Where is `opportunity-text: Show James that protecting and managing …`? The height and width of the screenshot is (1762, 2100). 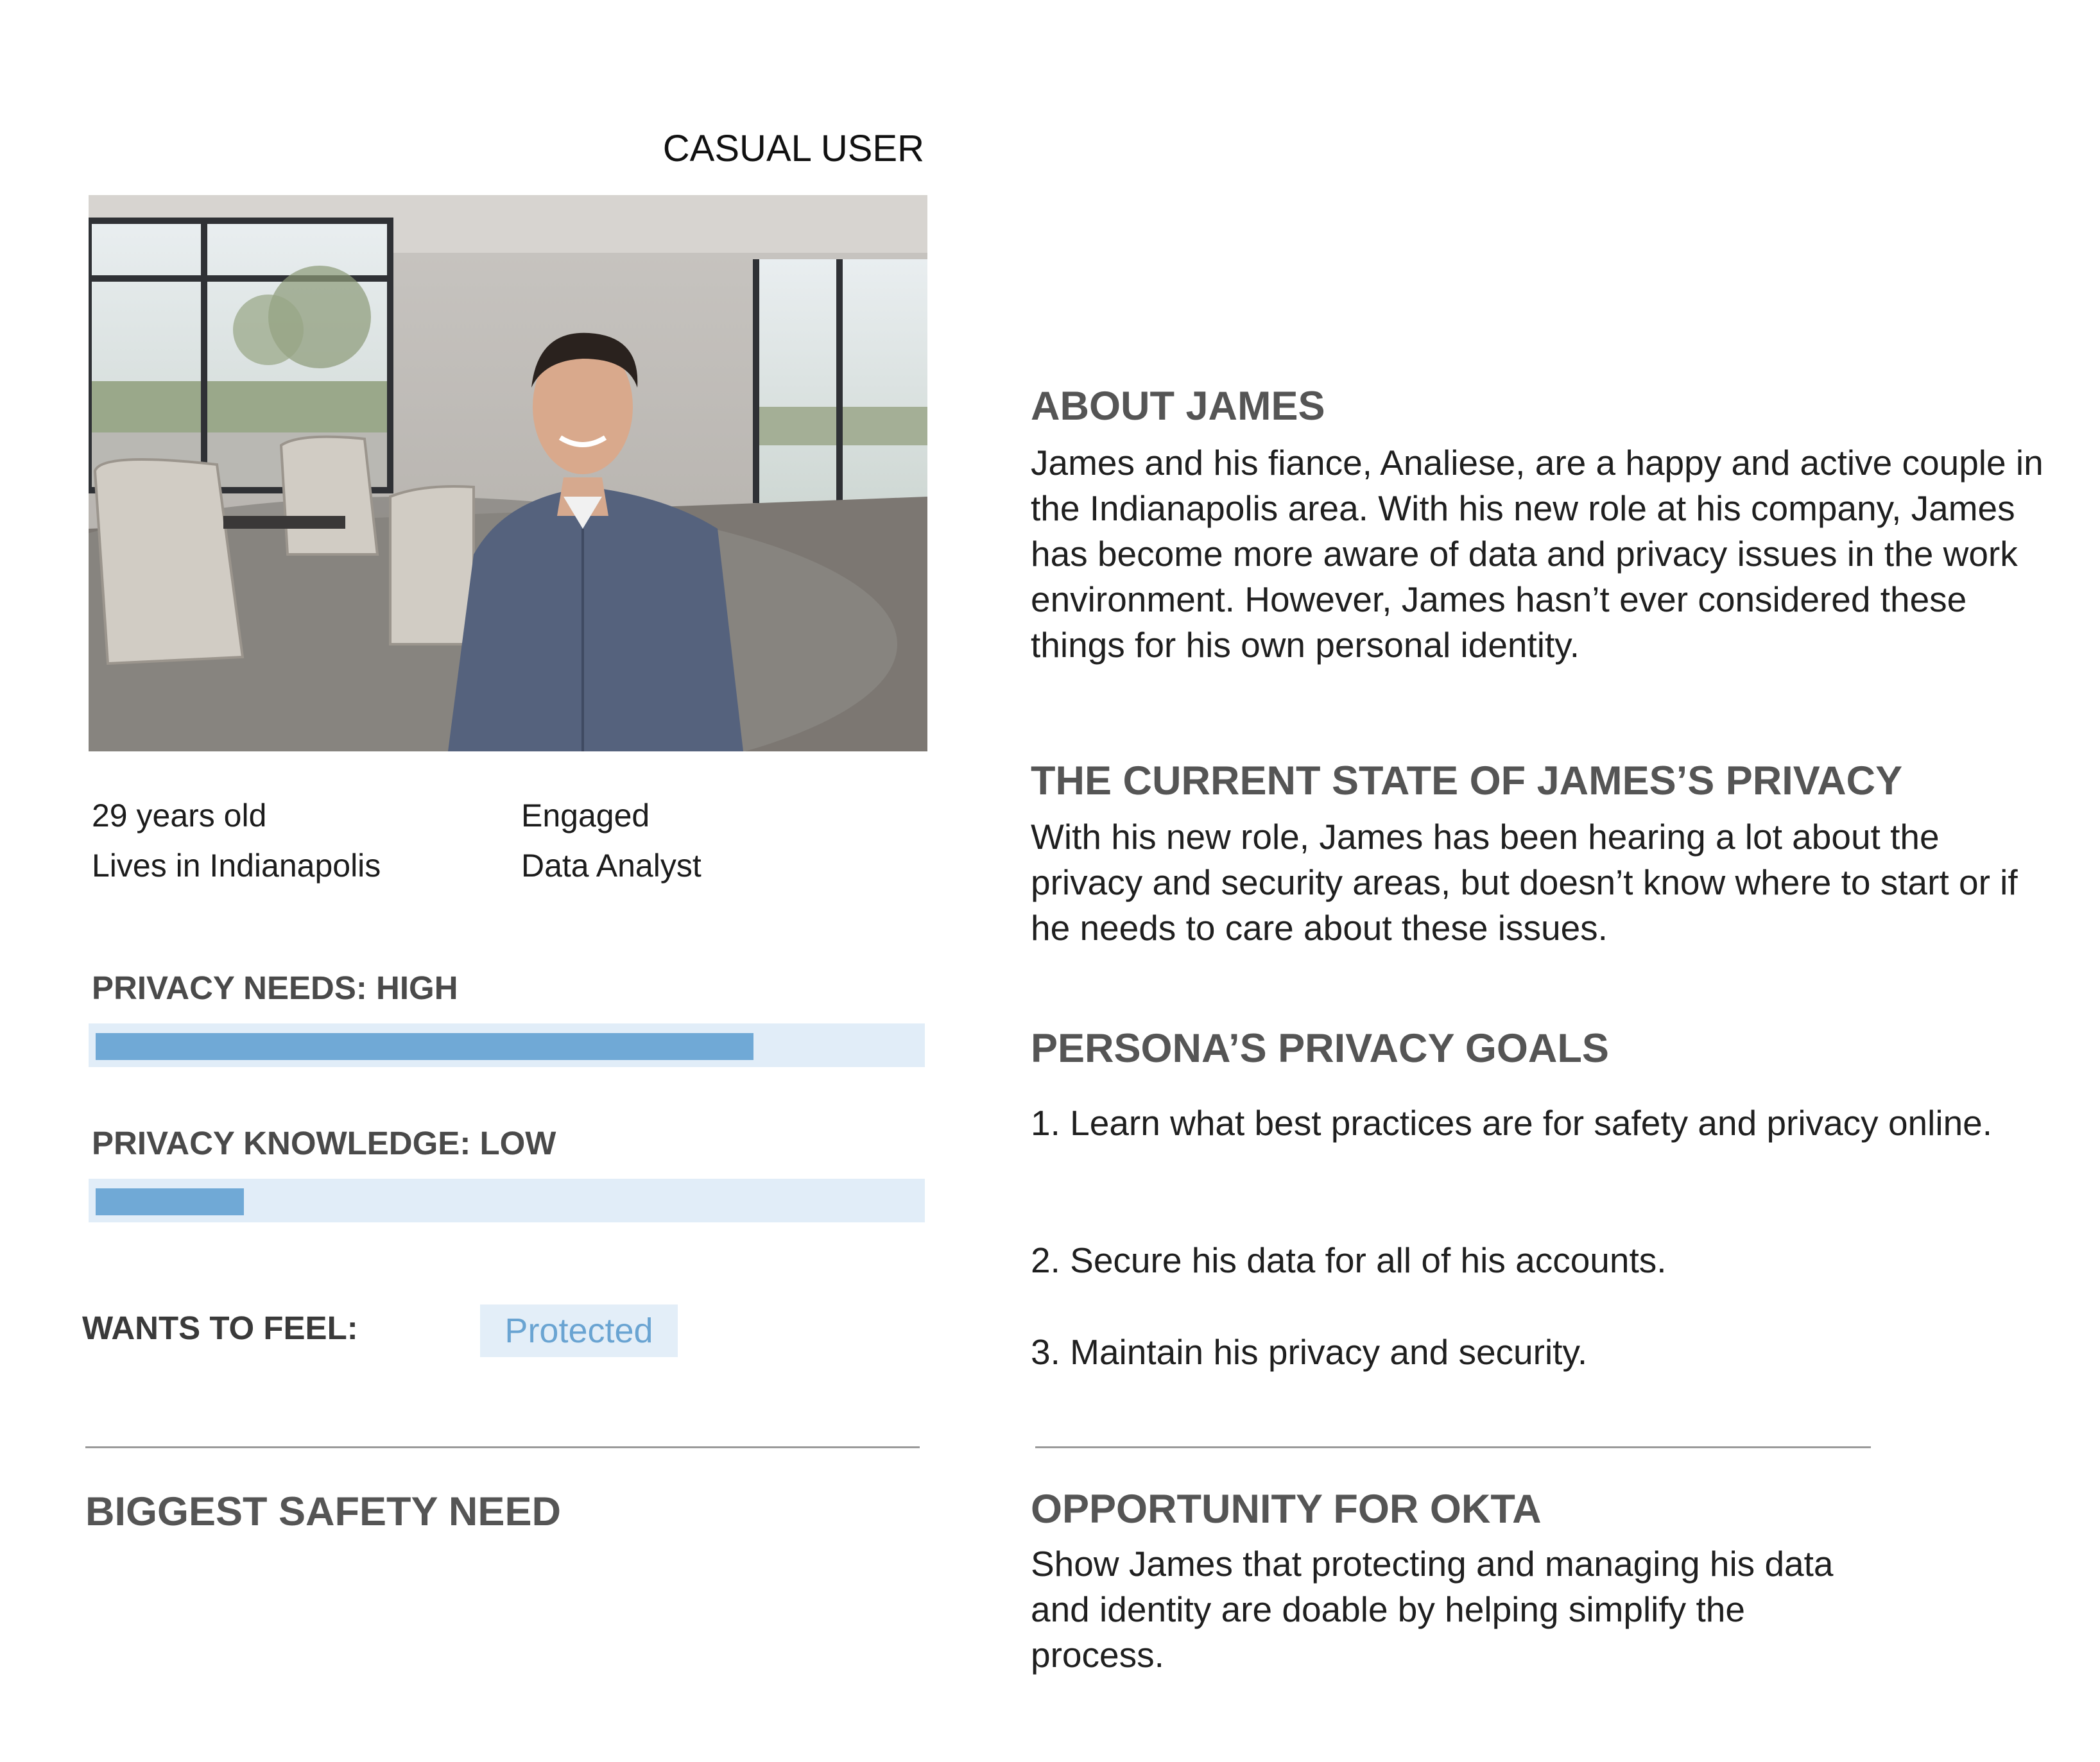
opportunity-text: Show James that protecting and managing … is located at coordinates (1432, 1609).